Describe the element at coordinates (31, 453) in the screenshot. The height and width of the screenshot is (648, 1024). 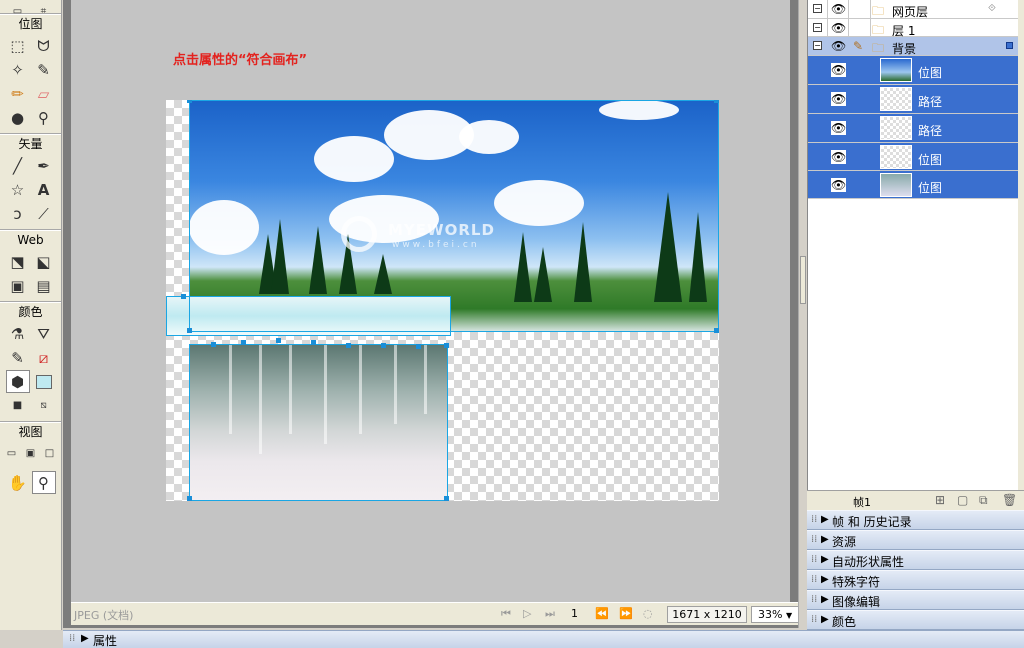
I see `fullscreen-menu-icon: ▣` at that location.